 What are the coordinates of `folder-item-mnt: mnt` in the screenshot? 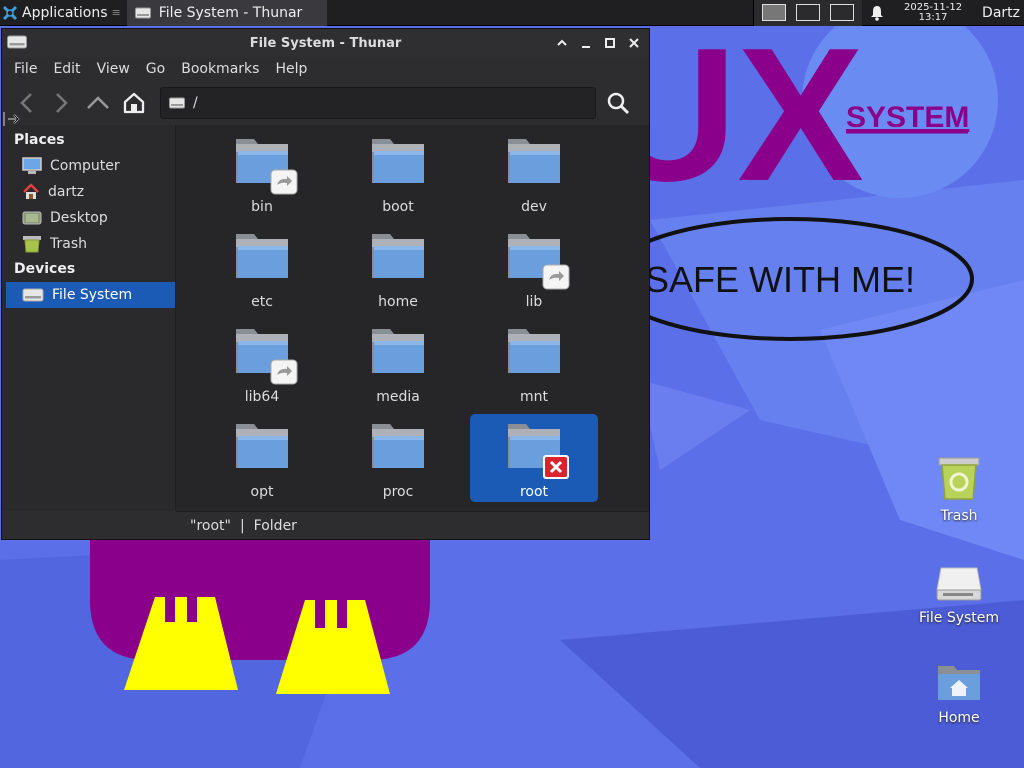 It's located at (534, 363).